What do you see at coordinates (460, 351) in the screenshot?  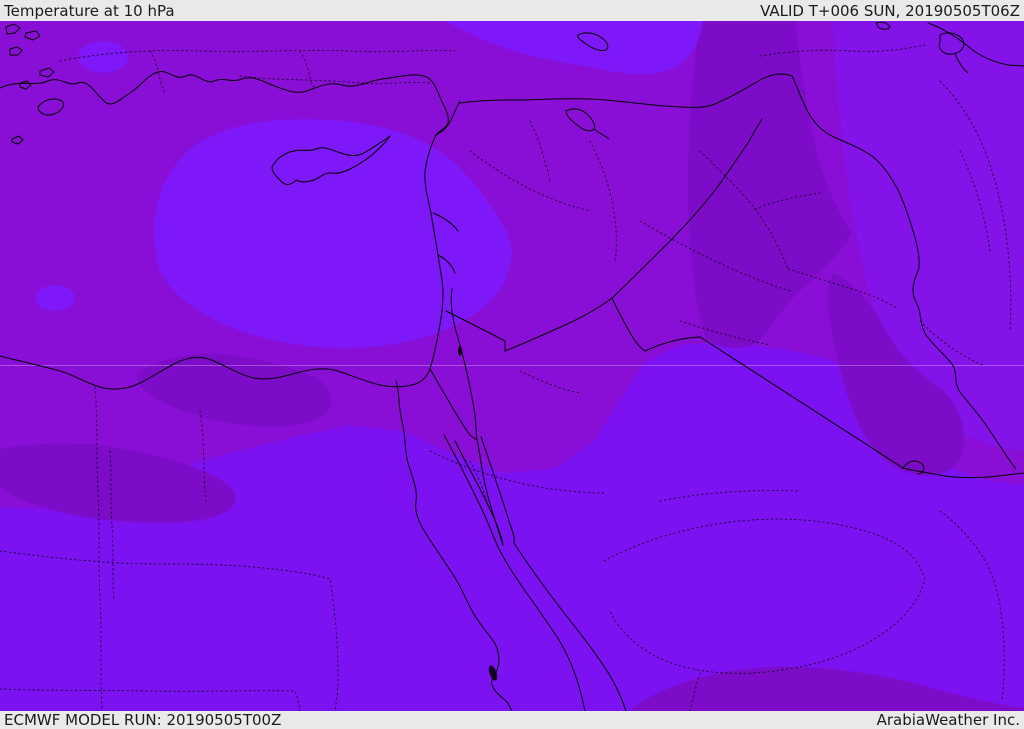 I see `dead-sea` at bounding box center [460, 351].